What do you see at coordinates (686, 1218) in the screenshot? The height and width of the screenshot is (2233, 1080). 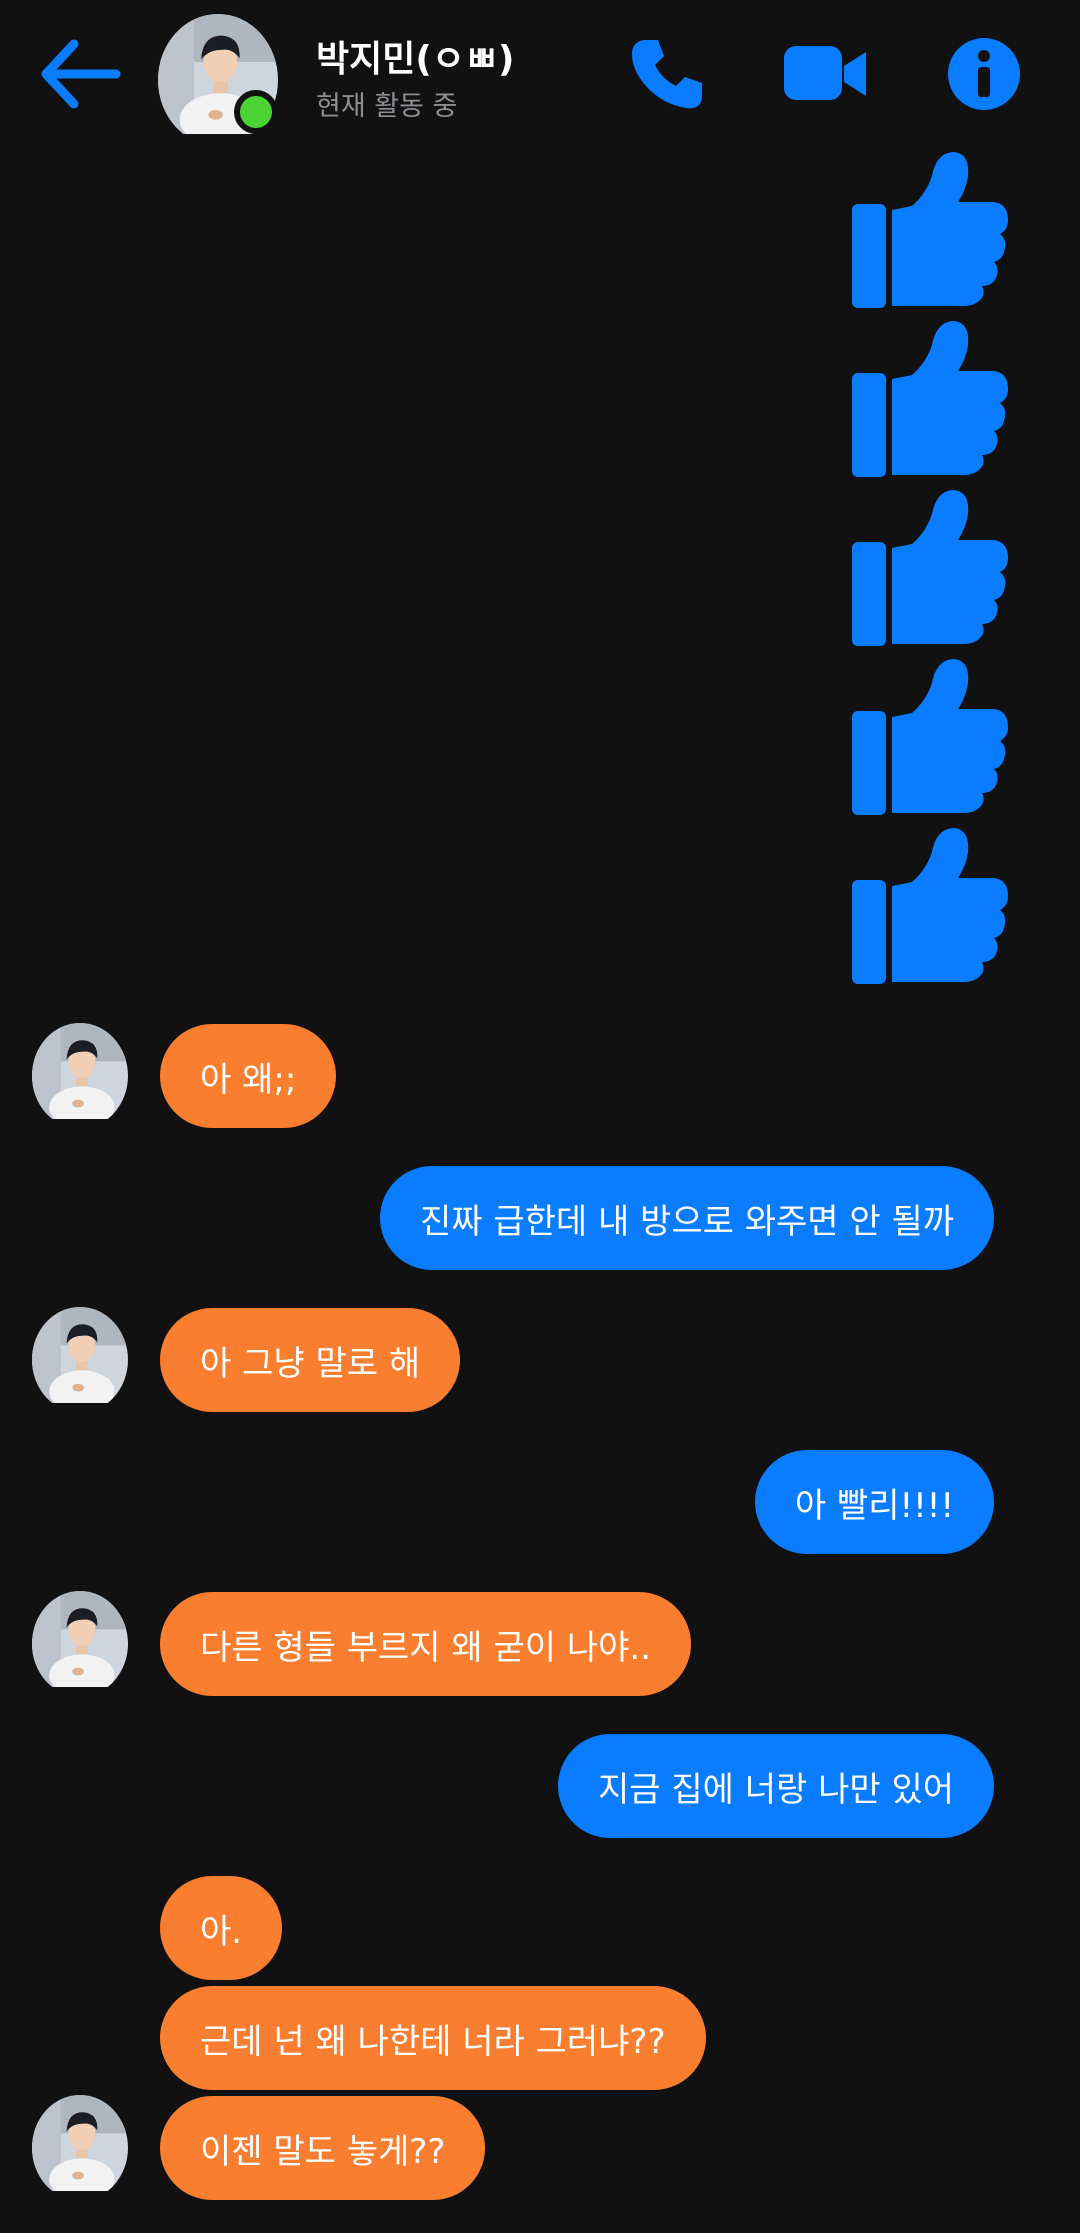 I see `outgoing-message: 진짜 급한데 내 방으로 와주면 안 될까` at bounding box center [686, 1218].